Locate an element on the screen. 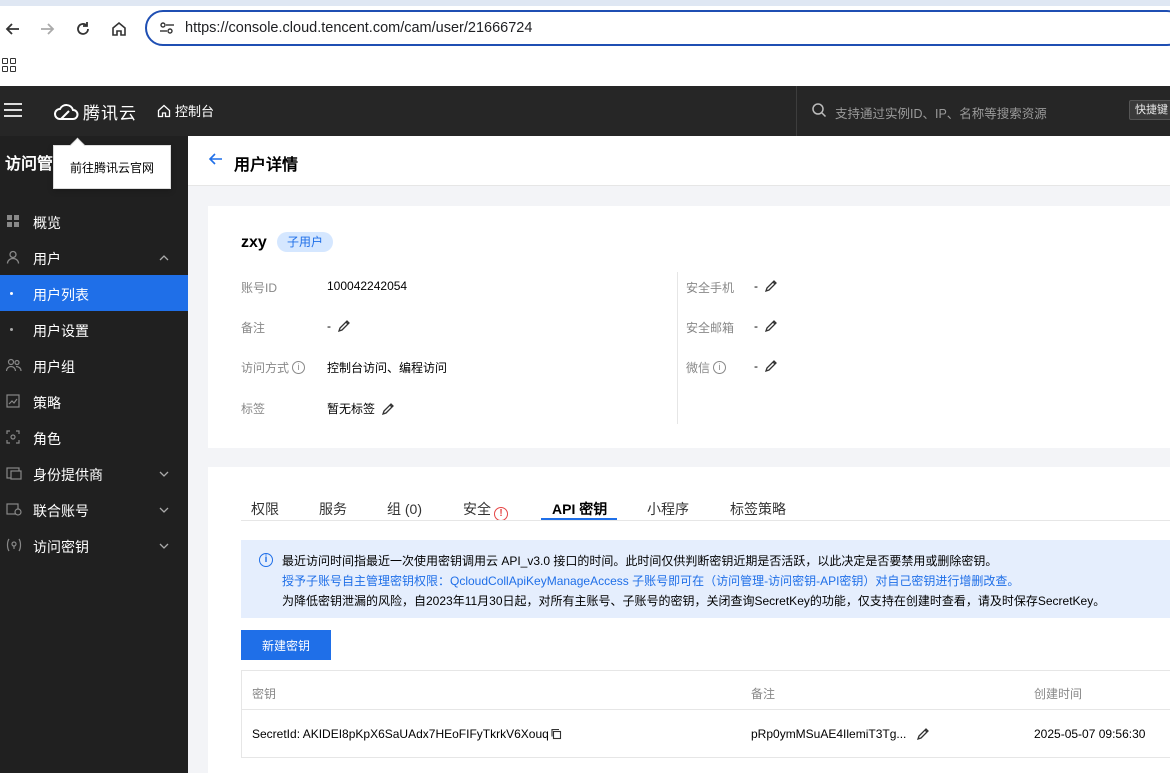  sidebar-item-access-keys: 访问密钥 is located at coordinates (94, 545).